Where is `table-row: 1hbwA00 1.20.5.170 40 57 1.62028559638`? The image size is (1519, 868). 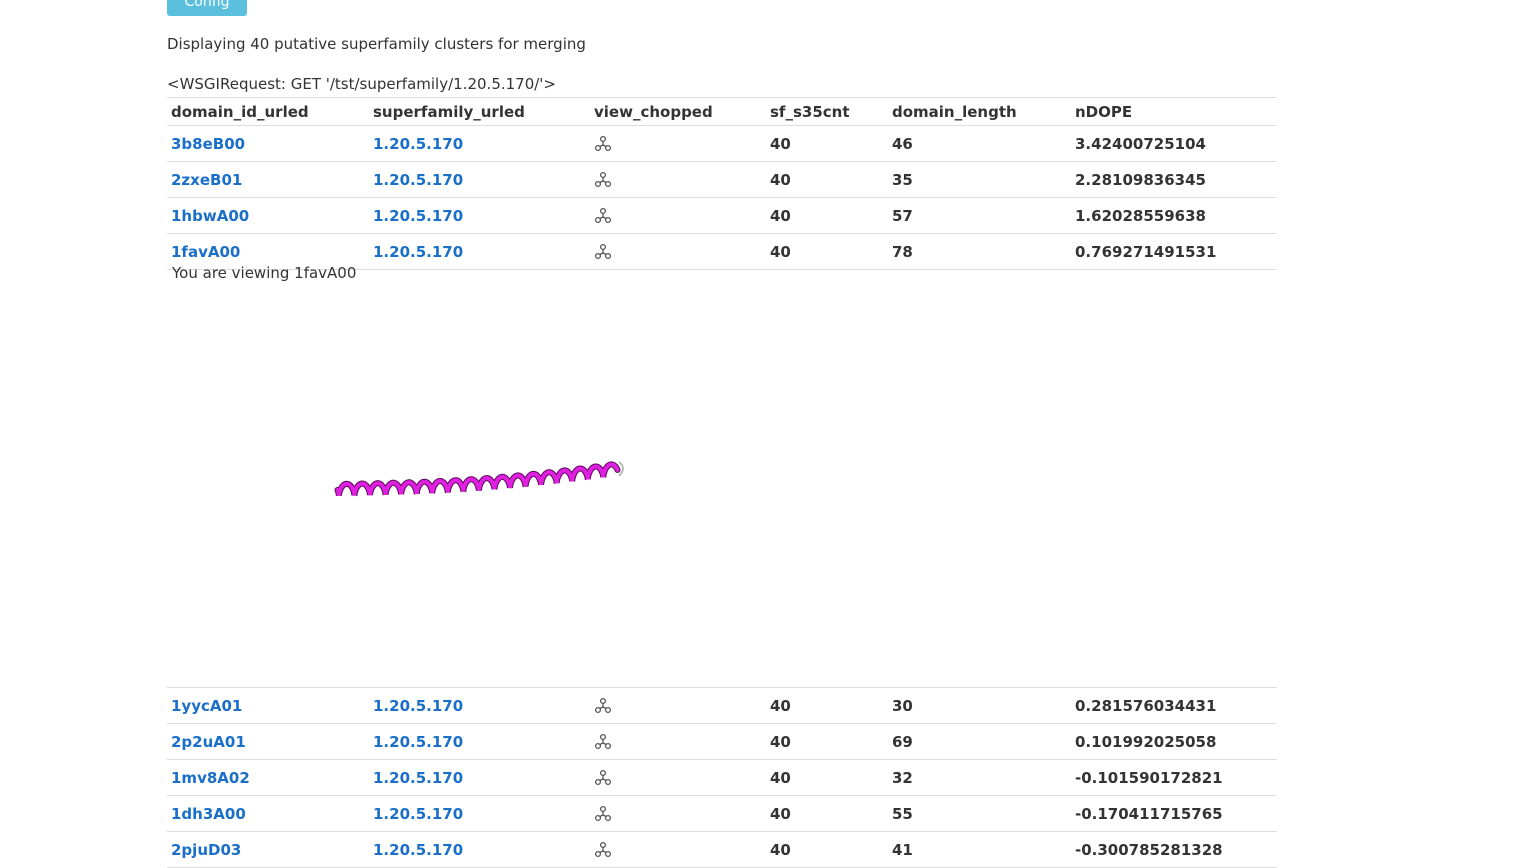
table-row: 1hbwA00 1.20.5.170 40 57 1.62028559638 is located at coordinates (722, 215).